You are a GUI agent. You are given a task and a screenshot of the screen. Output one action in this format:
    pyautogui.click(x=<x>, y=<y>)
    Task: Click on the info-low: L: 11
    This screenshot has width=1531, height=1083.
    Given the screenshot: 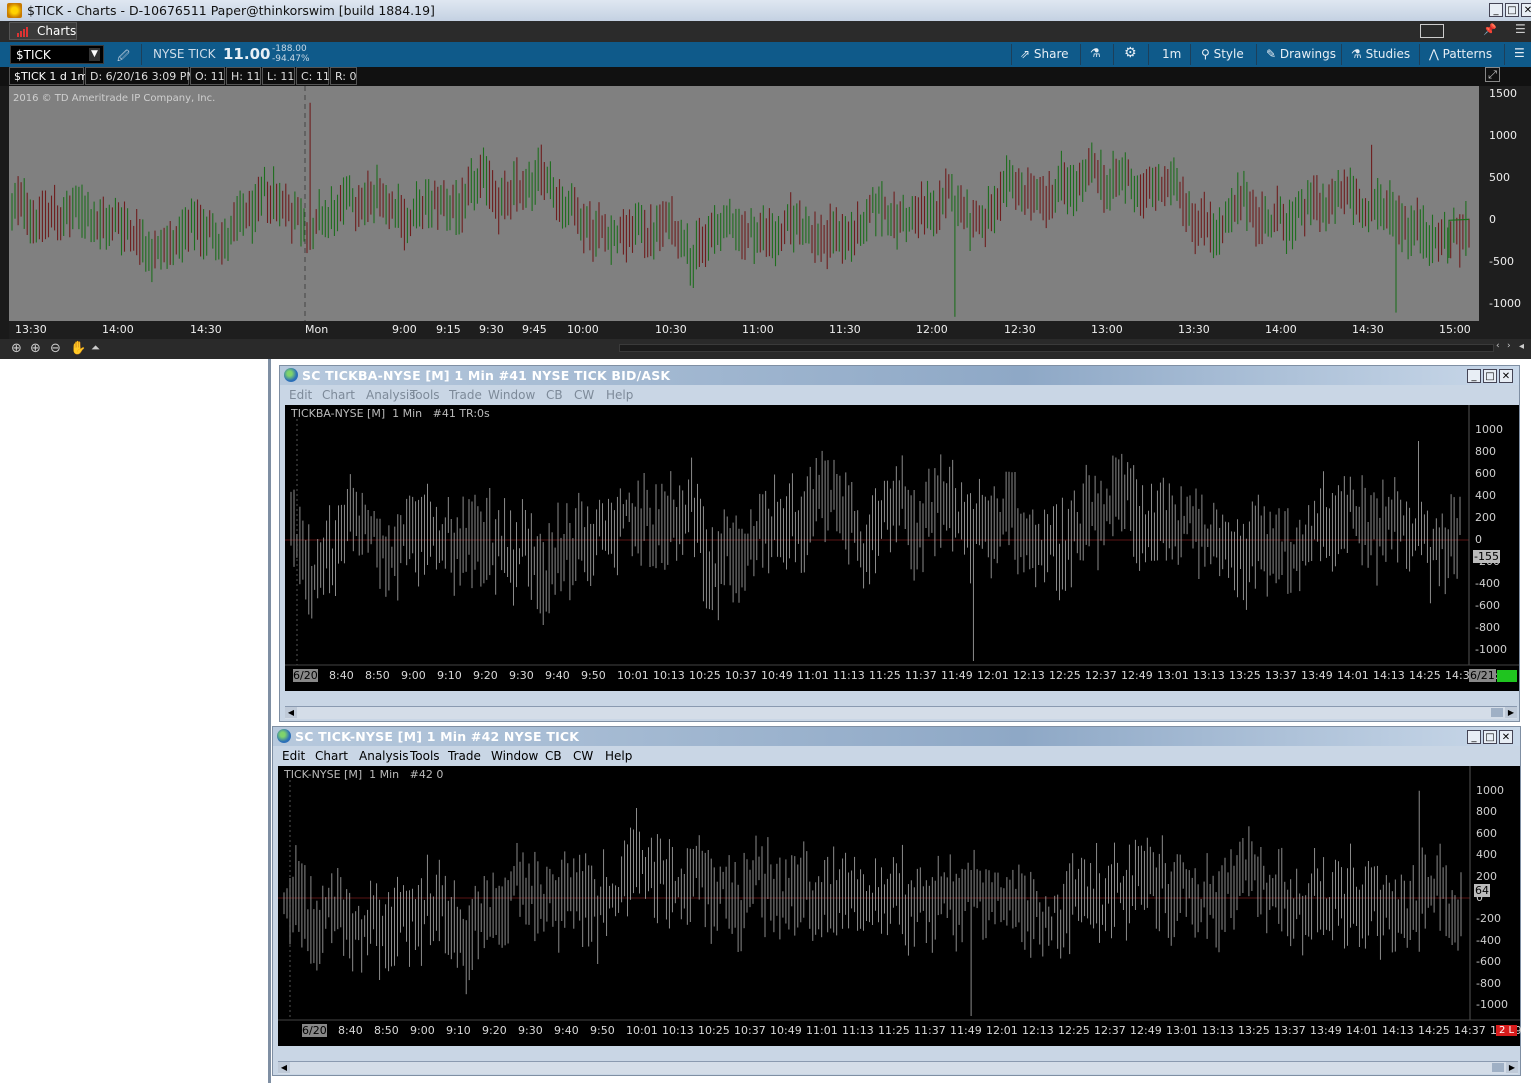 What is the action you would take?
    pyautogui.click(x=278, y=76)
    